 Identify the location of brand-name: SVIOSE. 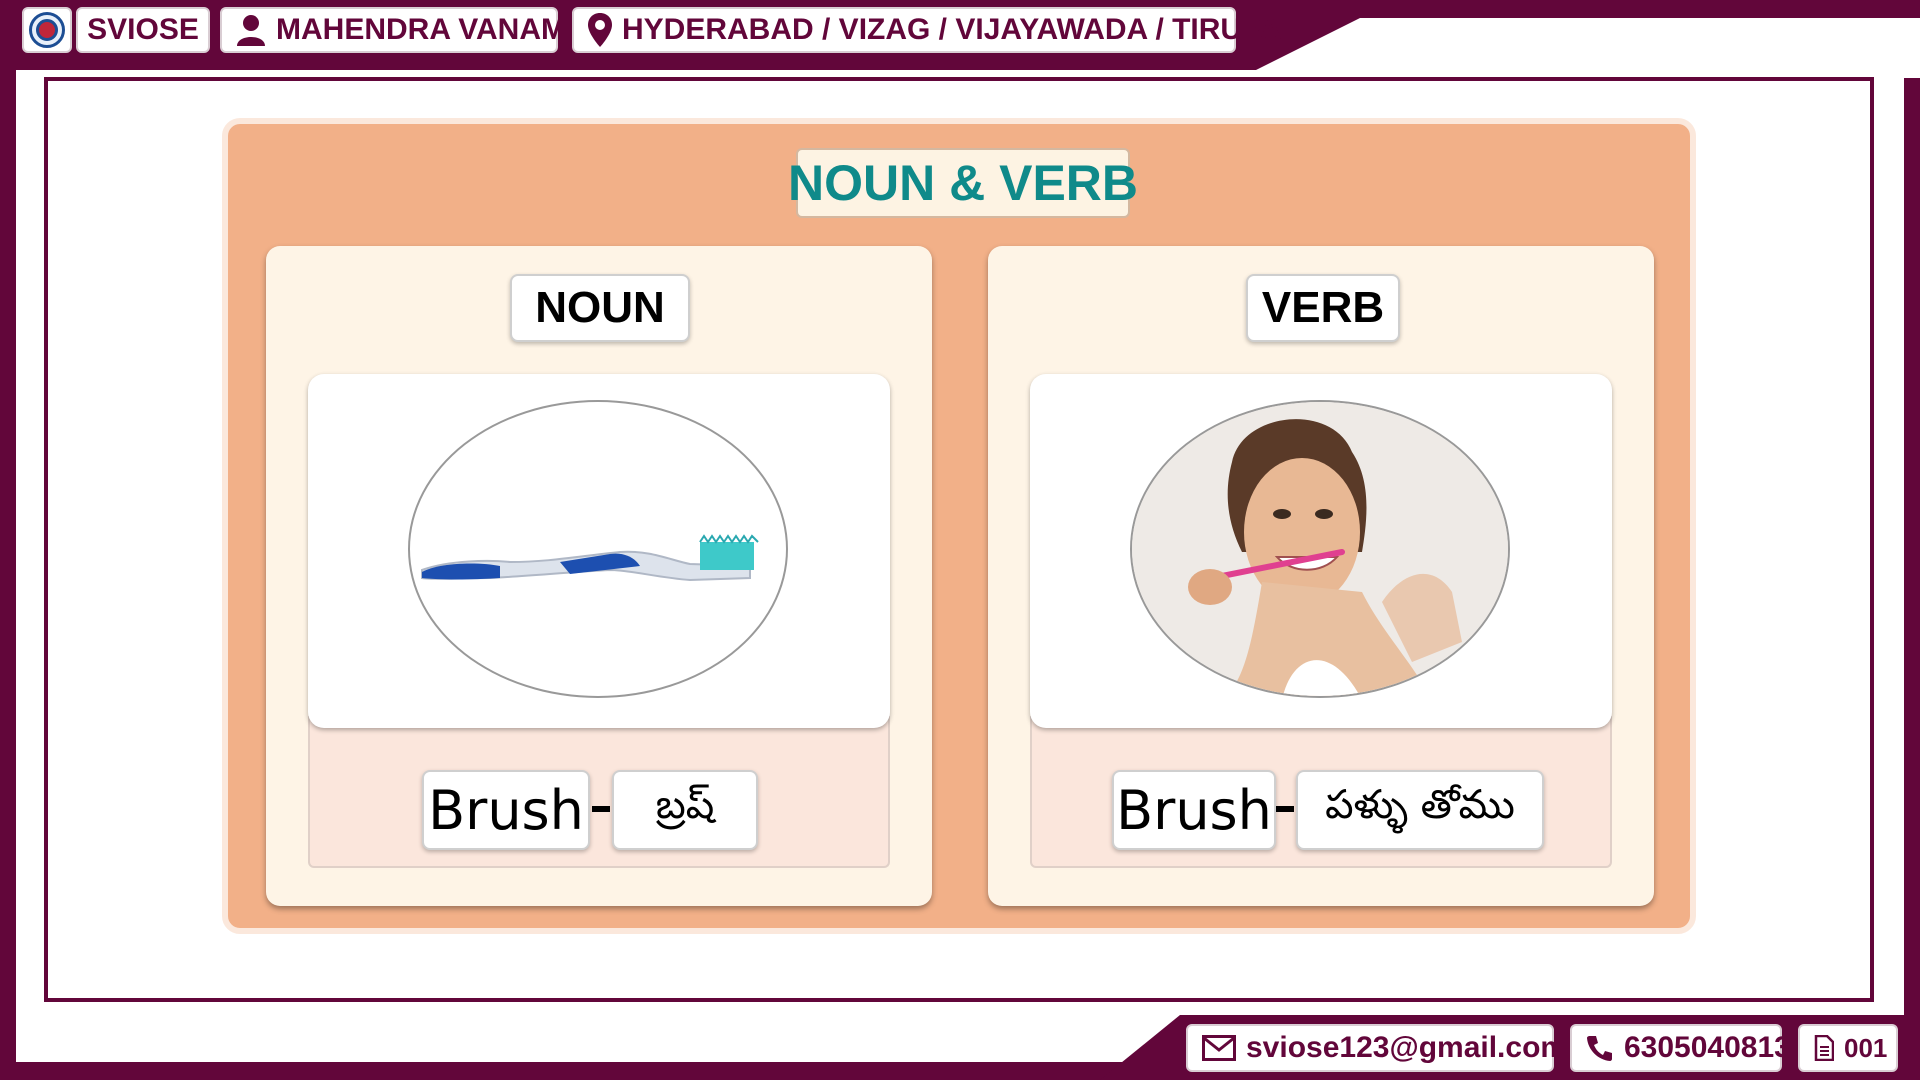
(143, 29).